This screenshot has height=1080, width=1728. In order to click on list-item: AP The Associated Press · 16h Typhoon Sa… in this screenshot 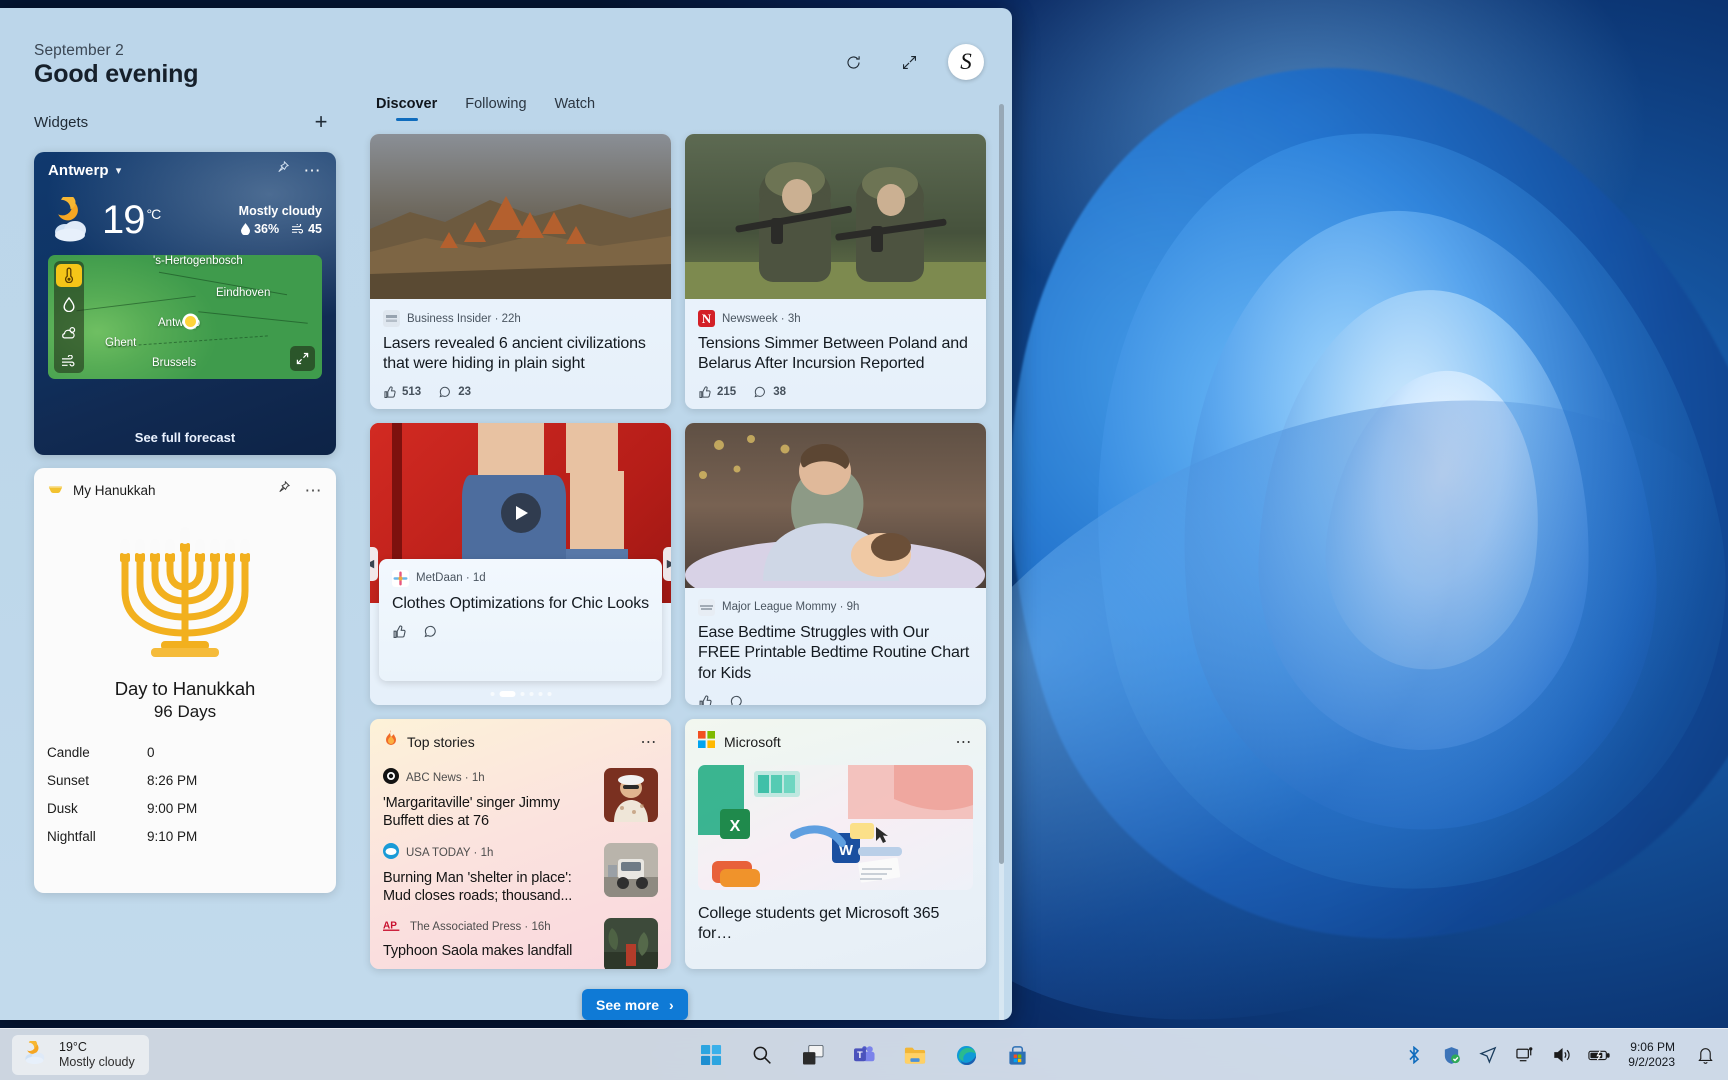, I will do `click(520, 939)`.